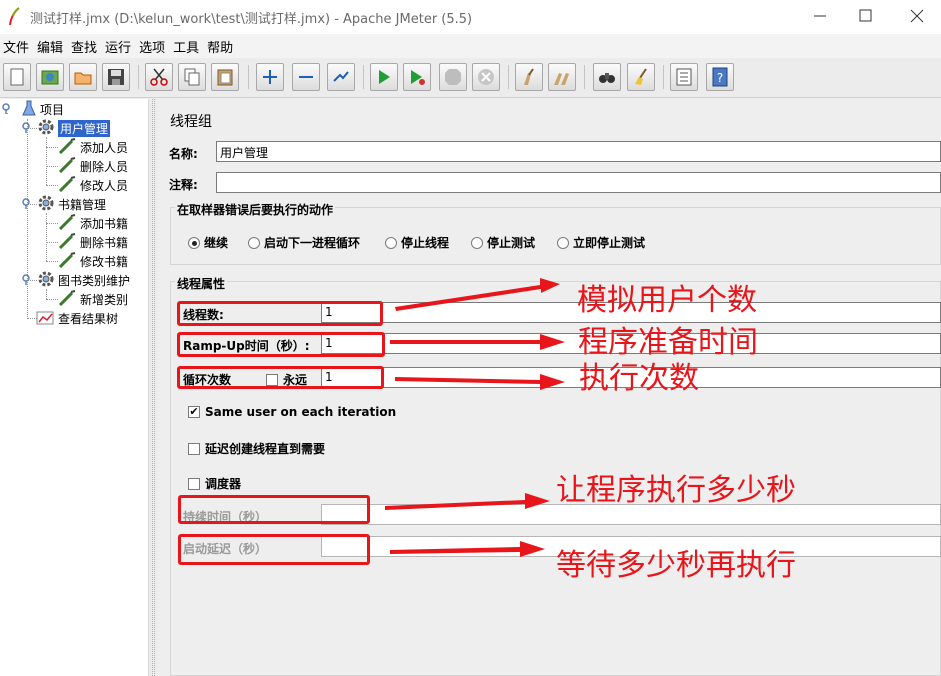 This screenshot has height=676, width=941. Describe the element at coordinates (477, 342) in the screenshot. I see `arrow-rampup` at that location.